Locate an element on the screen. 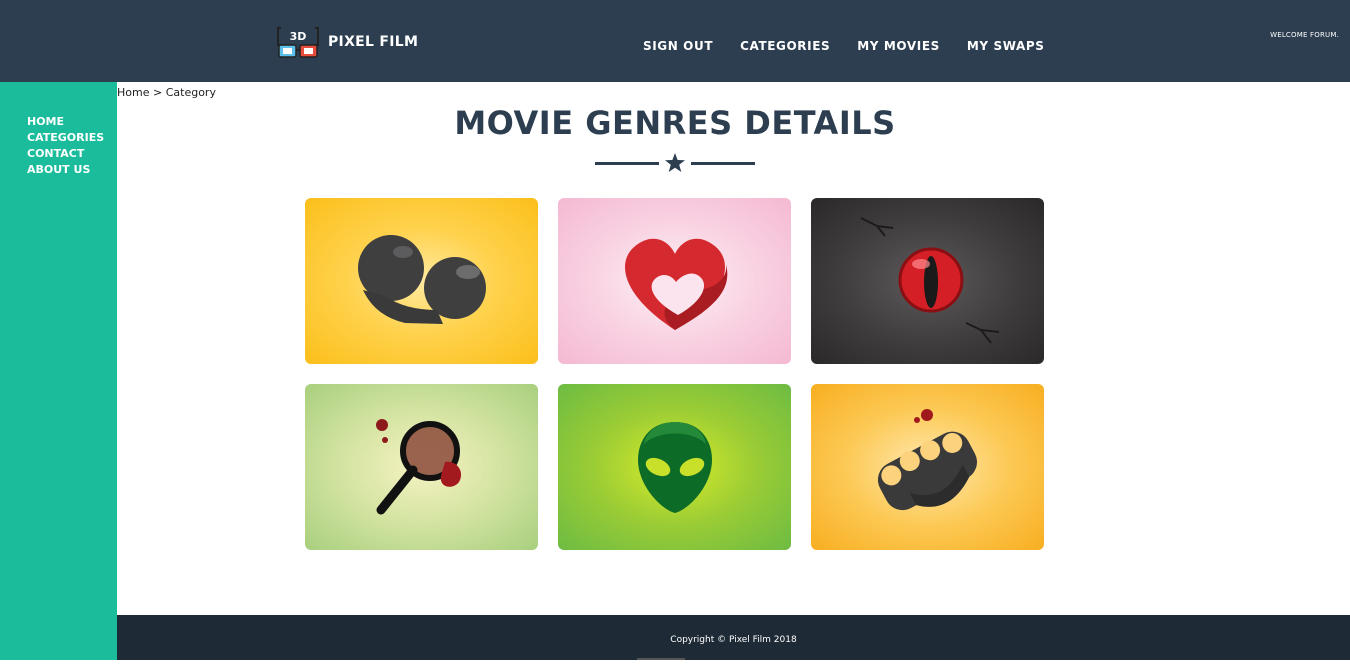  welcome-message: WELCOME FORUM. is located at coordinates (1304, 35).